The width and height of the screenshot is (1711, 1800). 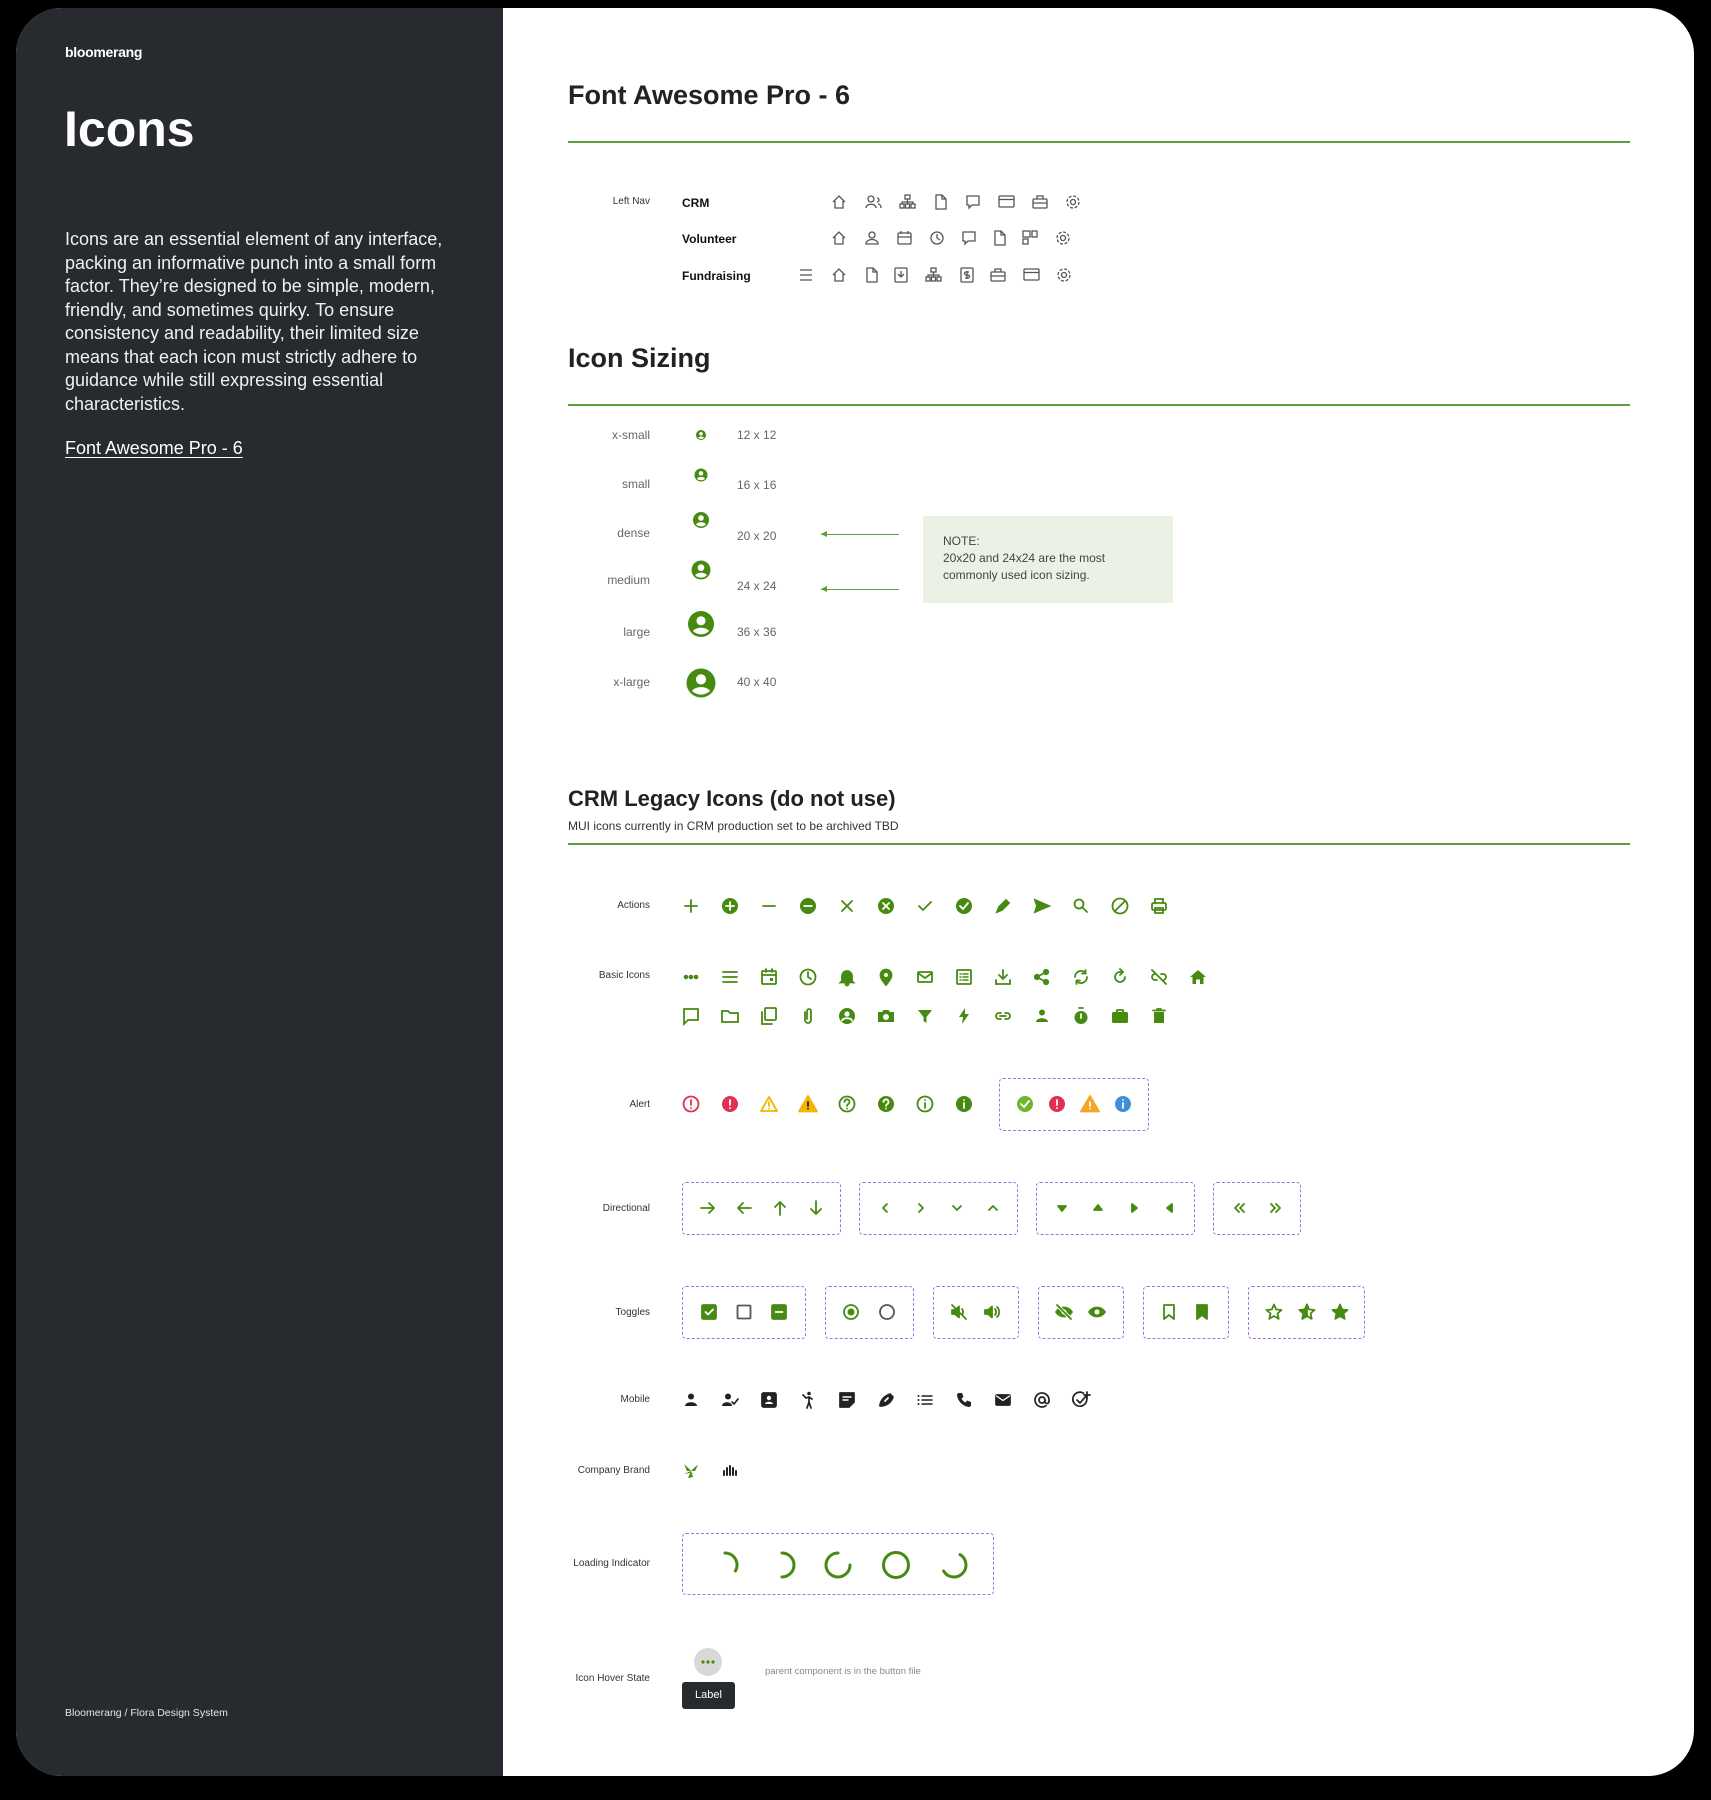 I want to click on filter-icon, so click(x=925, y=1016).